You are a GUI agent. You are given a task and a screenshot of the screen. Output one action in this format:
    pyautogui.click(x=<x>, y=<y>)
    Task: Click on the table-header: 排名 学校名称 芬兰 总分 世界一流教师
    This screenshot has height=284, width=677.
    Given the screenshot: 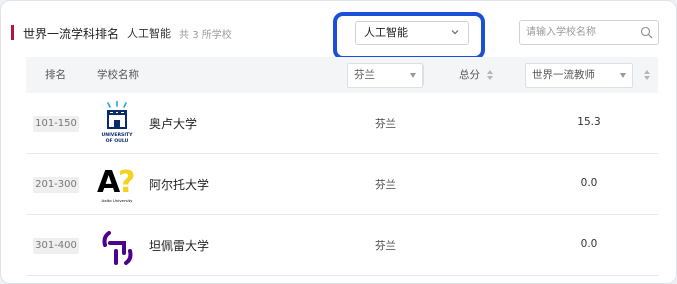 What is the action you would take?
    pyautogui.click(x=342, y=75)
    